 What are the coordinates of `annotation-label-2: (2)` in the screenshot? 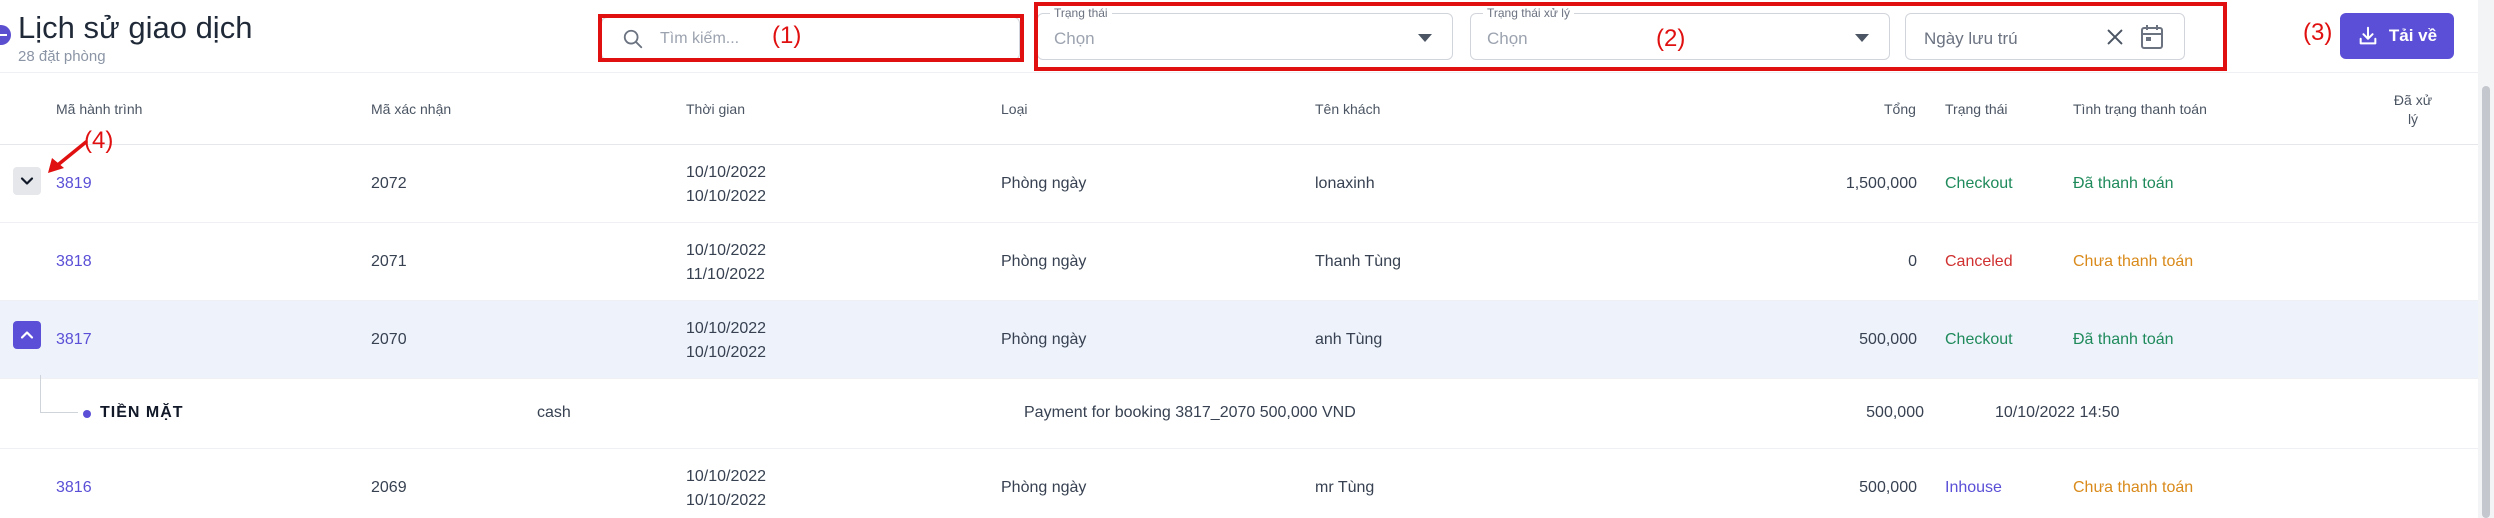 It's located at (1671, 38).